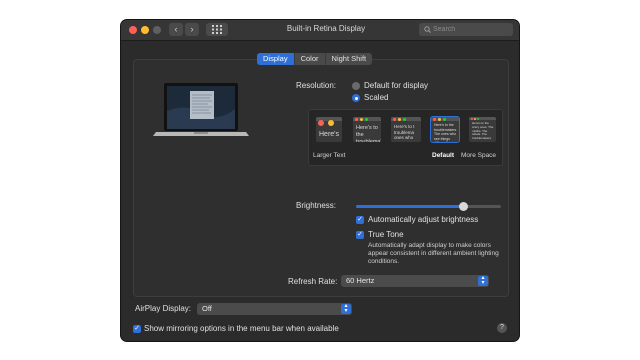 The height and width of the screenshot is (360, 640). I want to click on preview-text: Here's to the troublemak, so click(368, 133).